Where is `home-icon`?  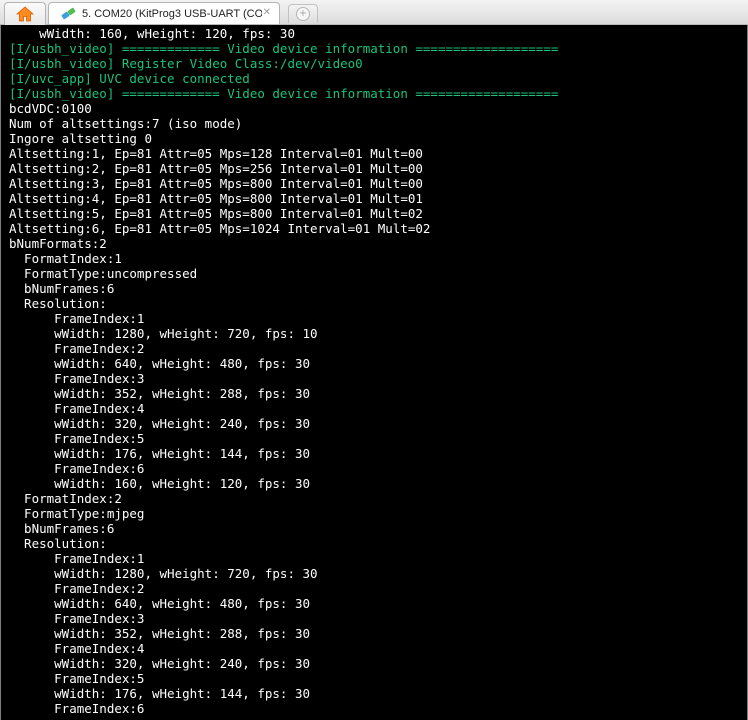 home-icon is located at coordinates (25, 14).